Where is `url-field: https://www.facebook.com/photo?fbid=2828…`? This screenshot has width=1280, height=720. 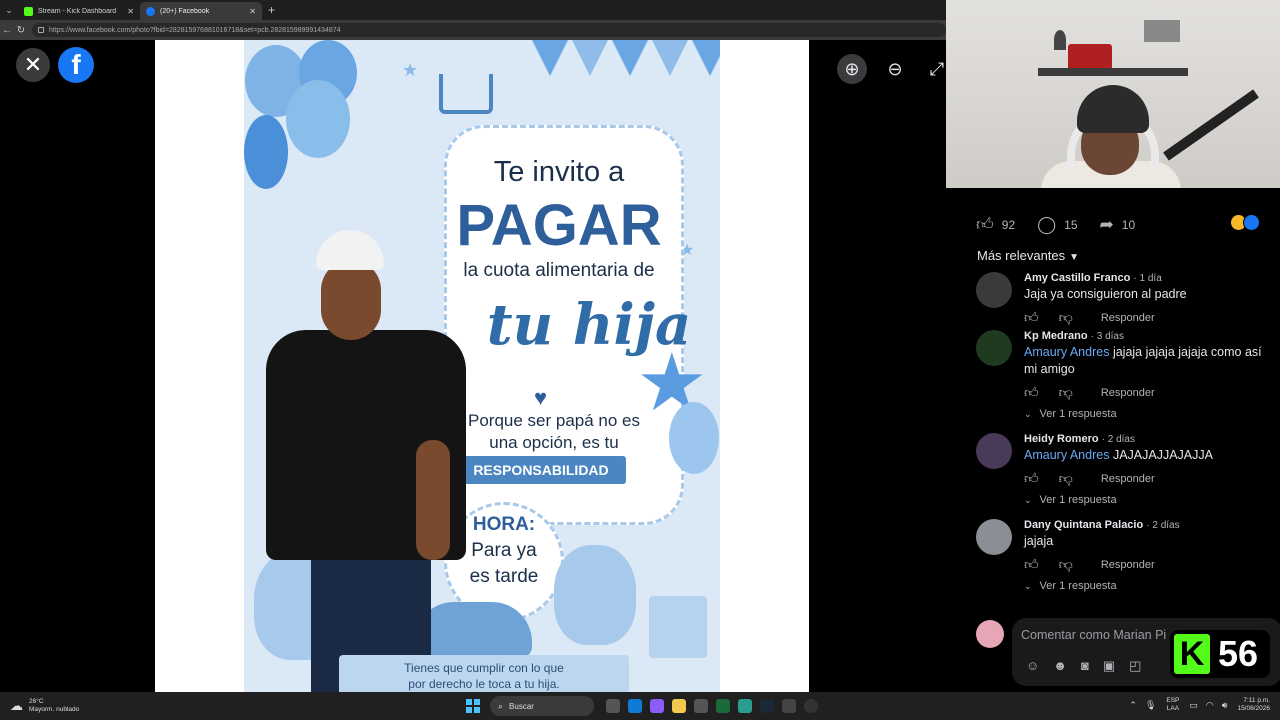 url-field: https://www.facebook.com/photo?fbid=2828… is located at coordinates (489, 30).